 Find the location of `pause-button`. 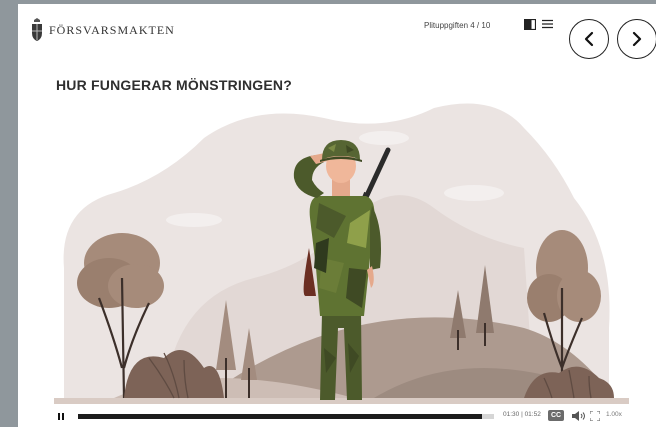

pause-button is located at coordinates (61, 416).